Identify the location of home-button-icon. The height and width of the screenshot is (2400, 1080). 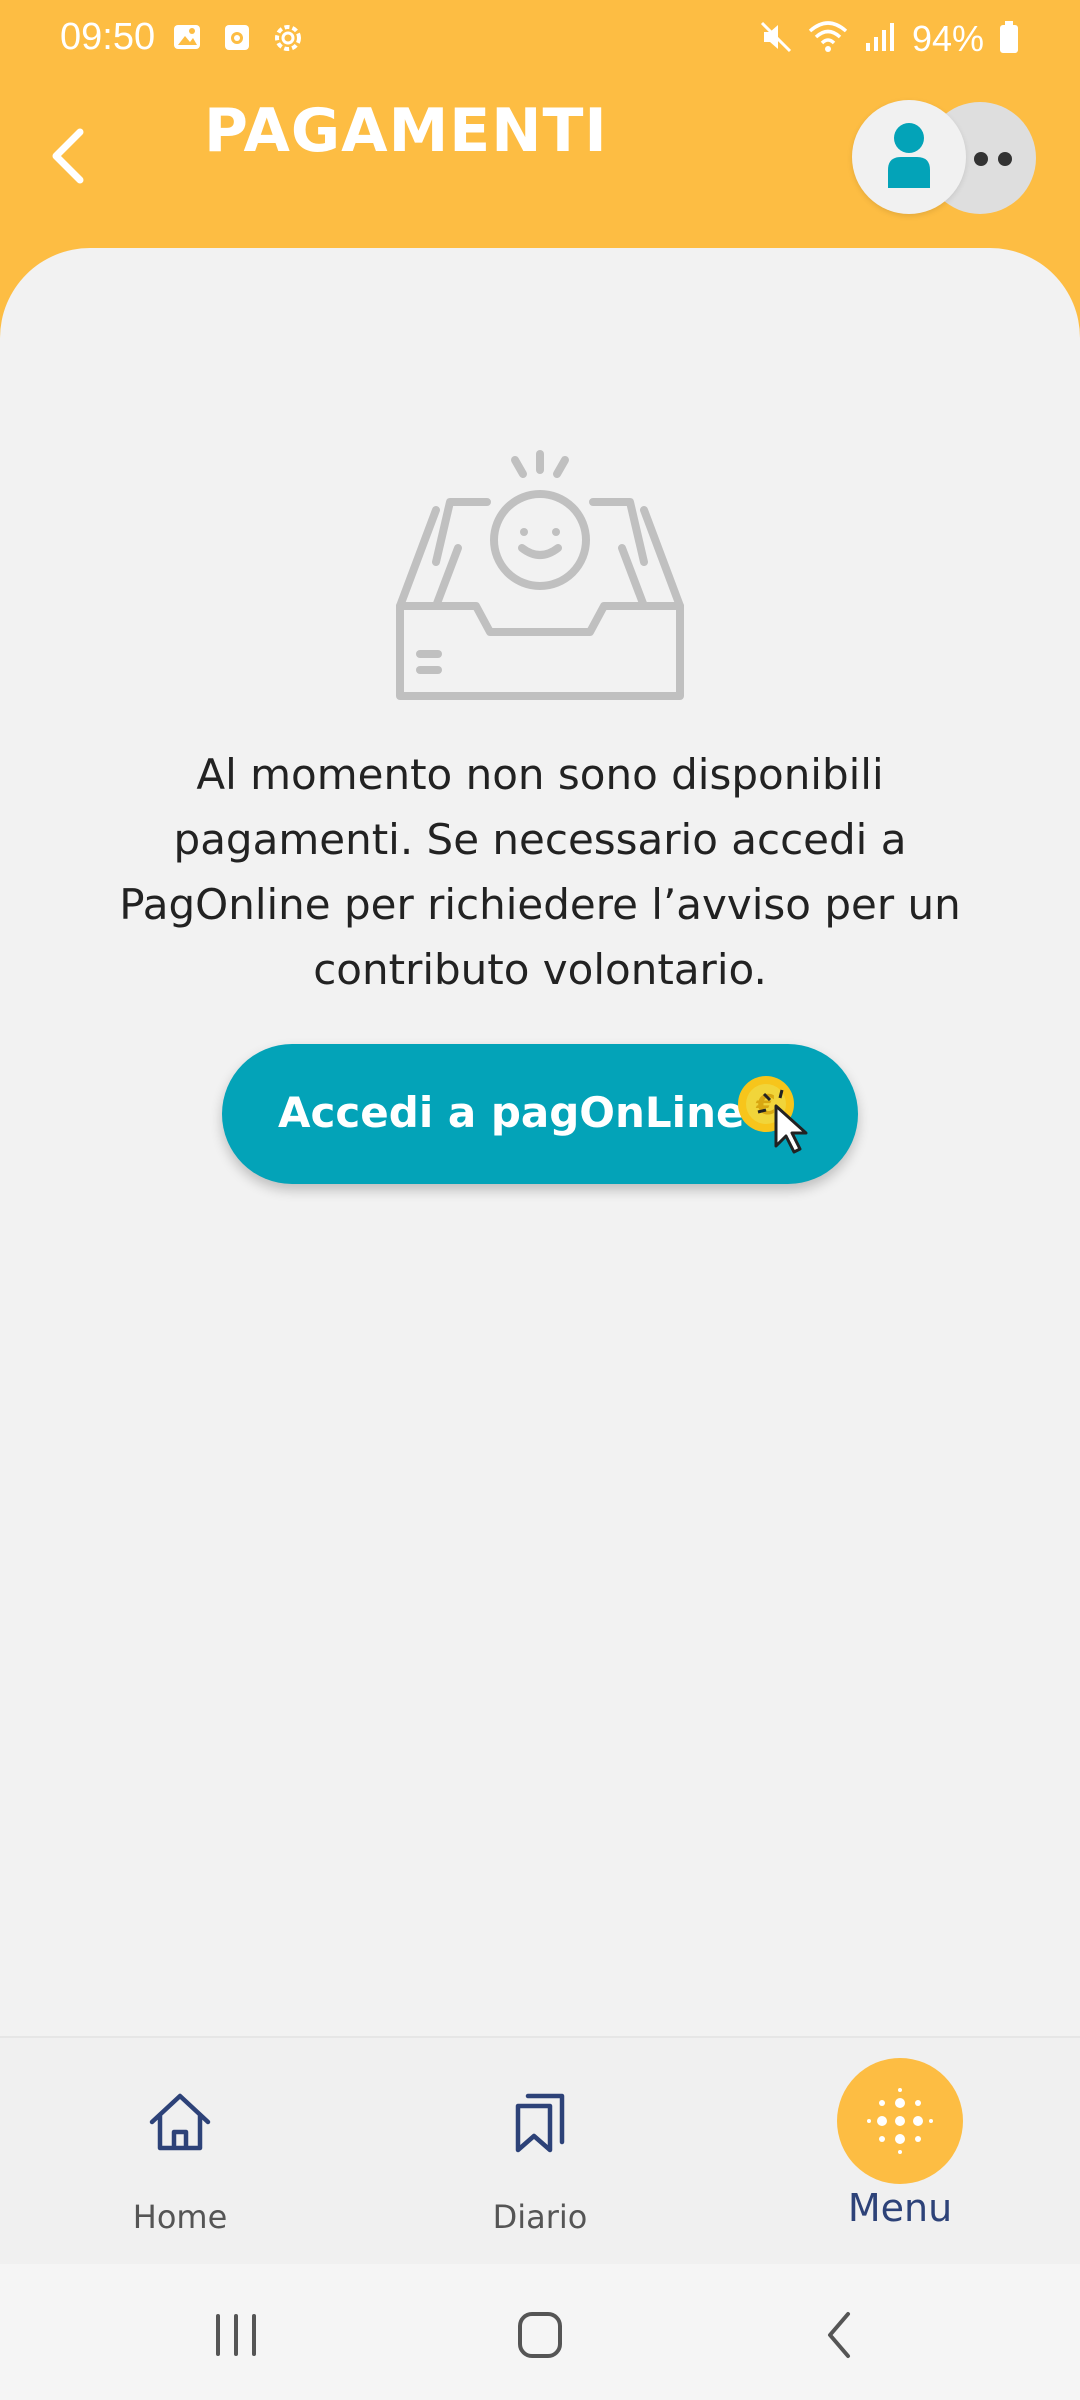
(540, 2335).